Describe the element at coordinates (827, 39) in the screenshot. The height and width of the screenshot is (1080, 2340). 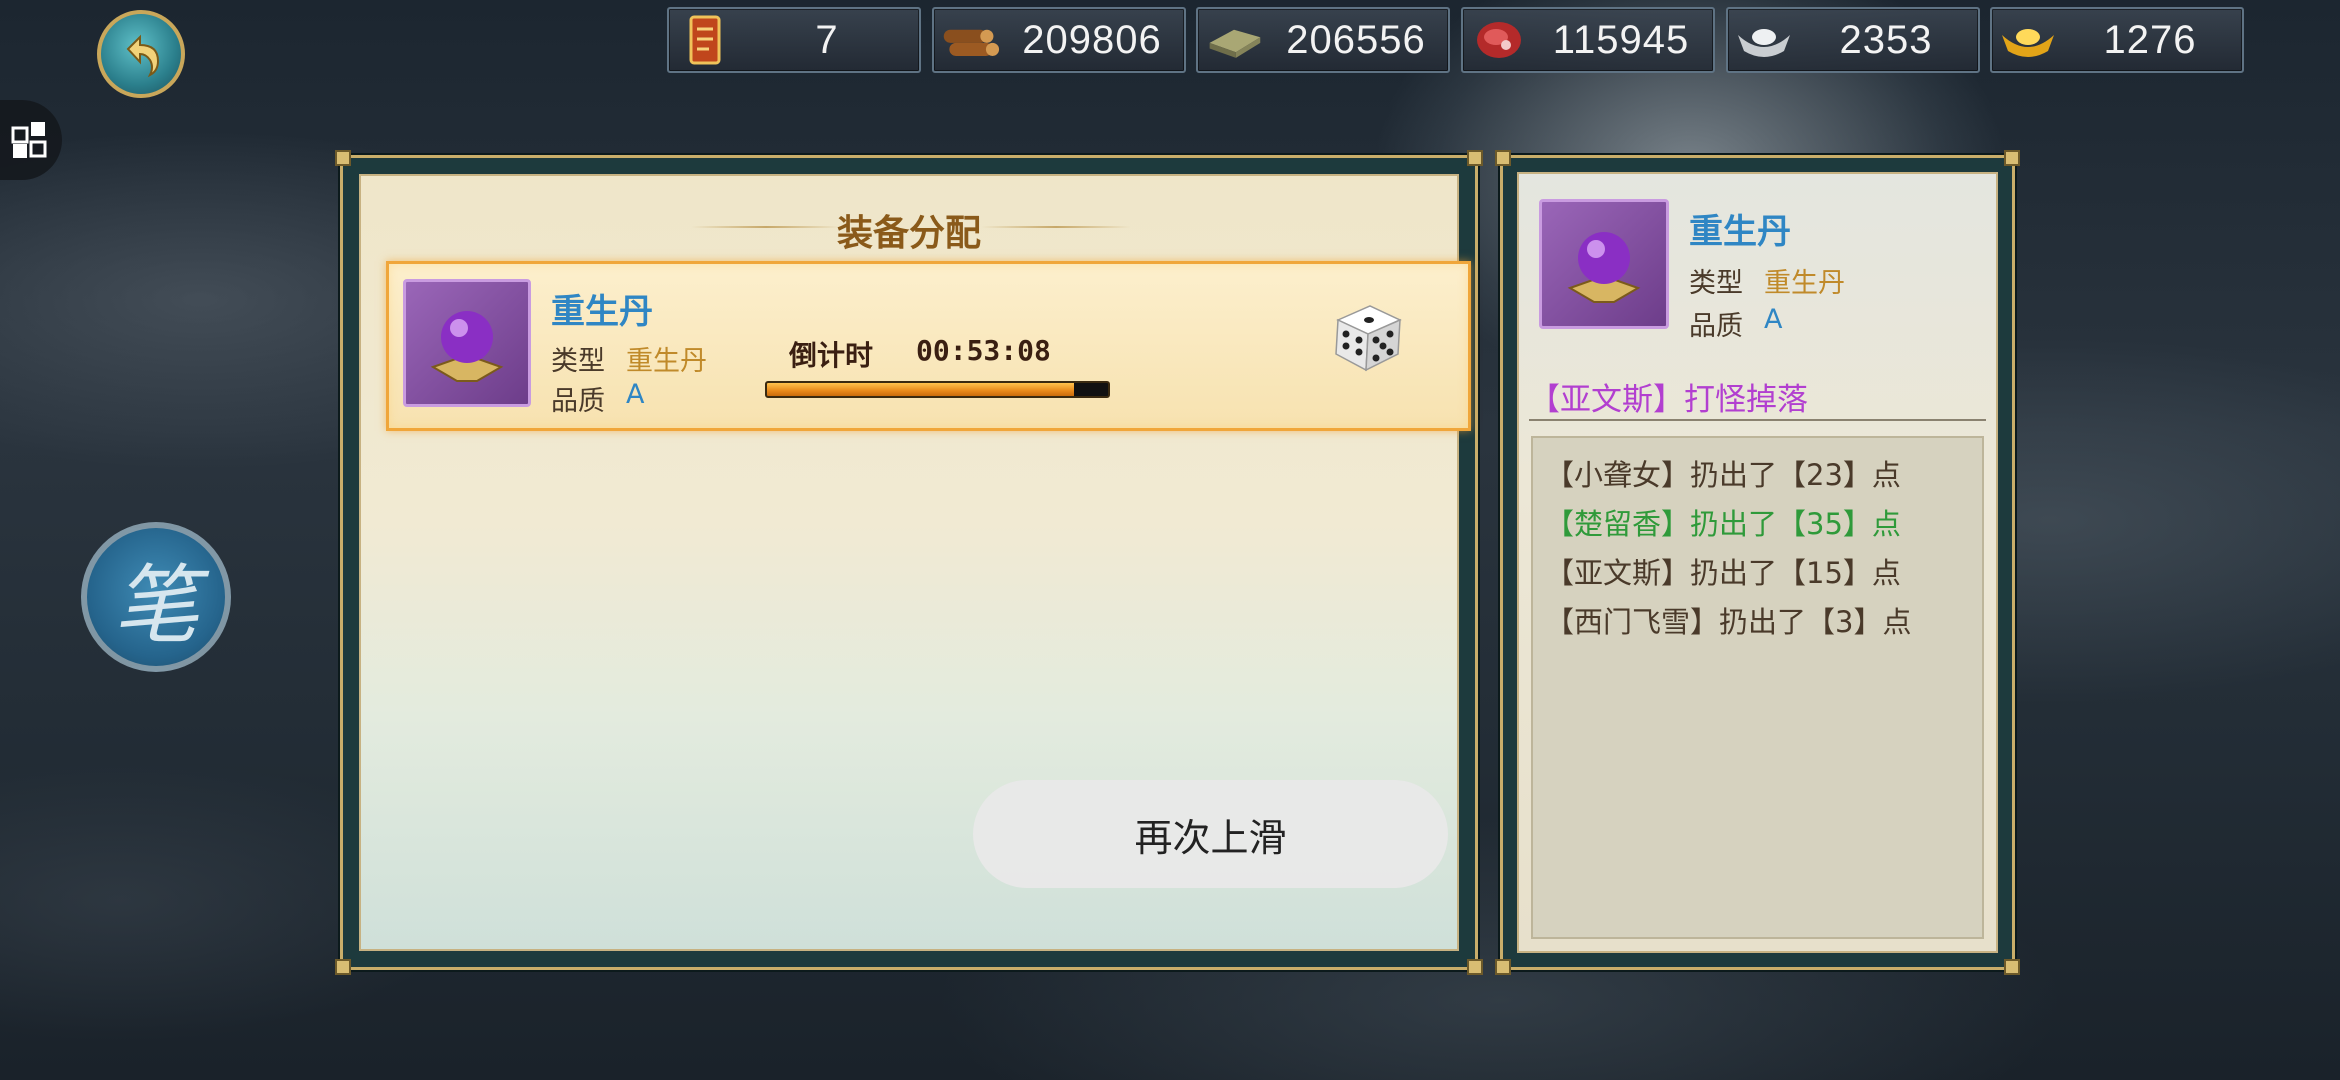
I see `resource-value: 7` at that location.